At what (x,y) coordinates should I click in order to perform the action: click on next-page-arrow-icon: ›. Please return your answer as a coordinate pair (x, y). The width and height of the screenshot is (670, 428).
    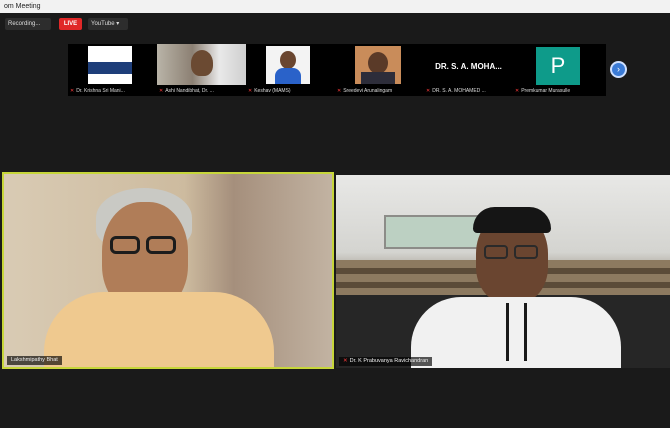
    Looking at the image, I should click on (618, 69).